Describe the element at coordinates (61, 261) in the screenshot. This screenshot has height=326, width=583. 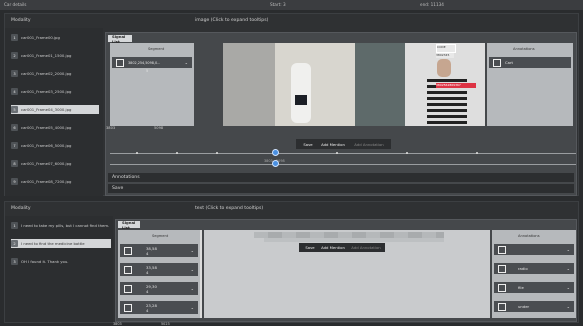
I see `list-item: 3 OH I found it. Thank you.` at that location.